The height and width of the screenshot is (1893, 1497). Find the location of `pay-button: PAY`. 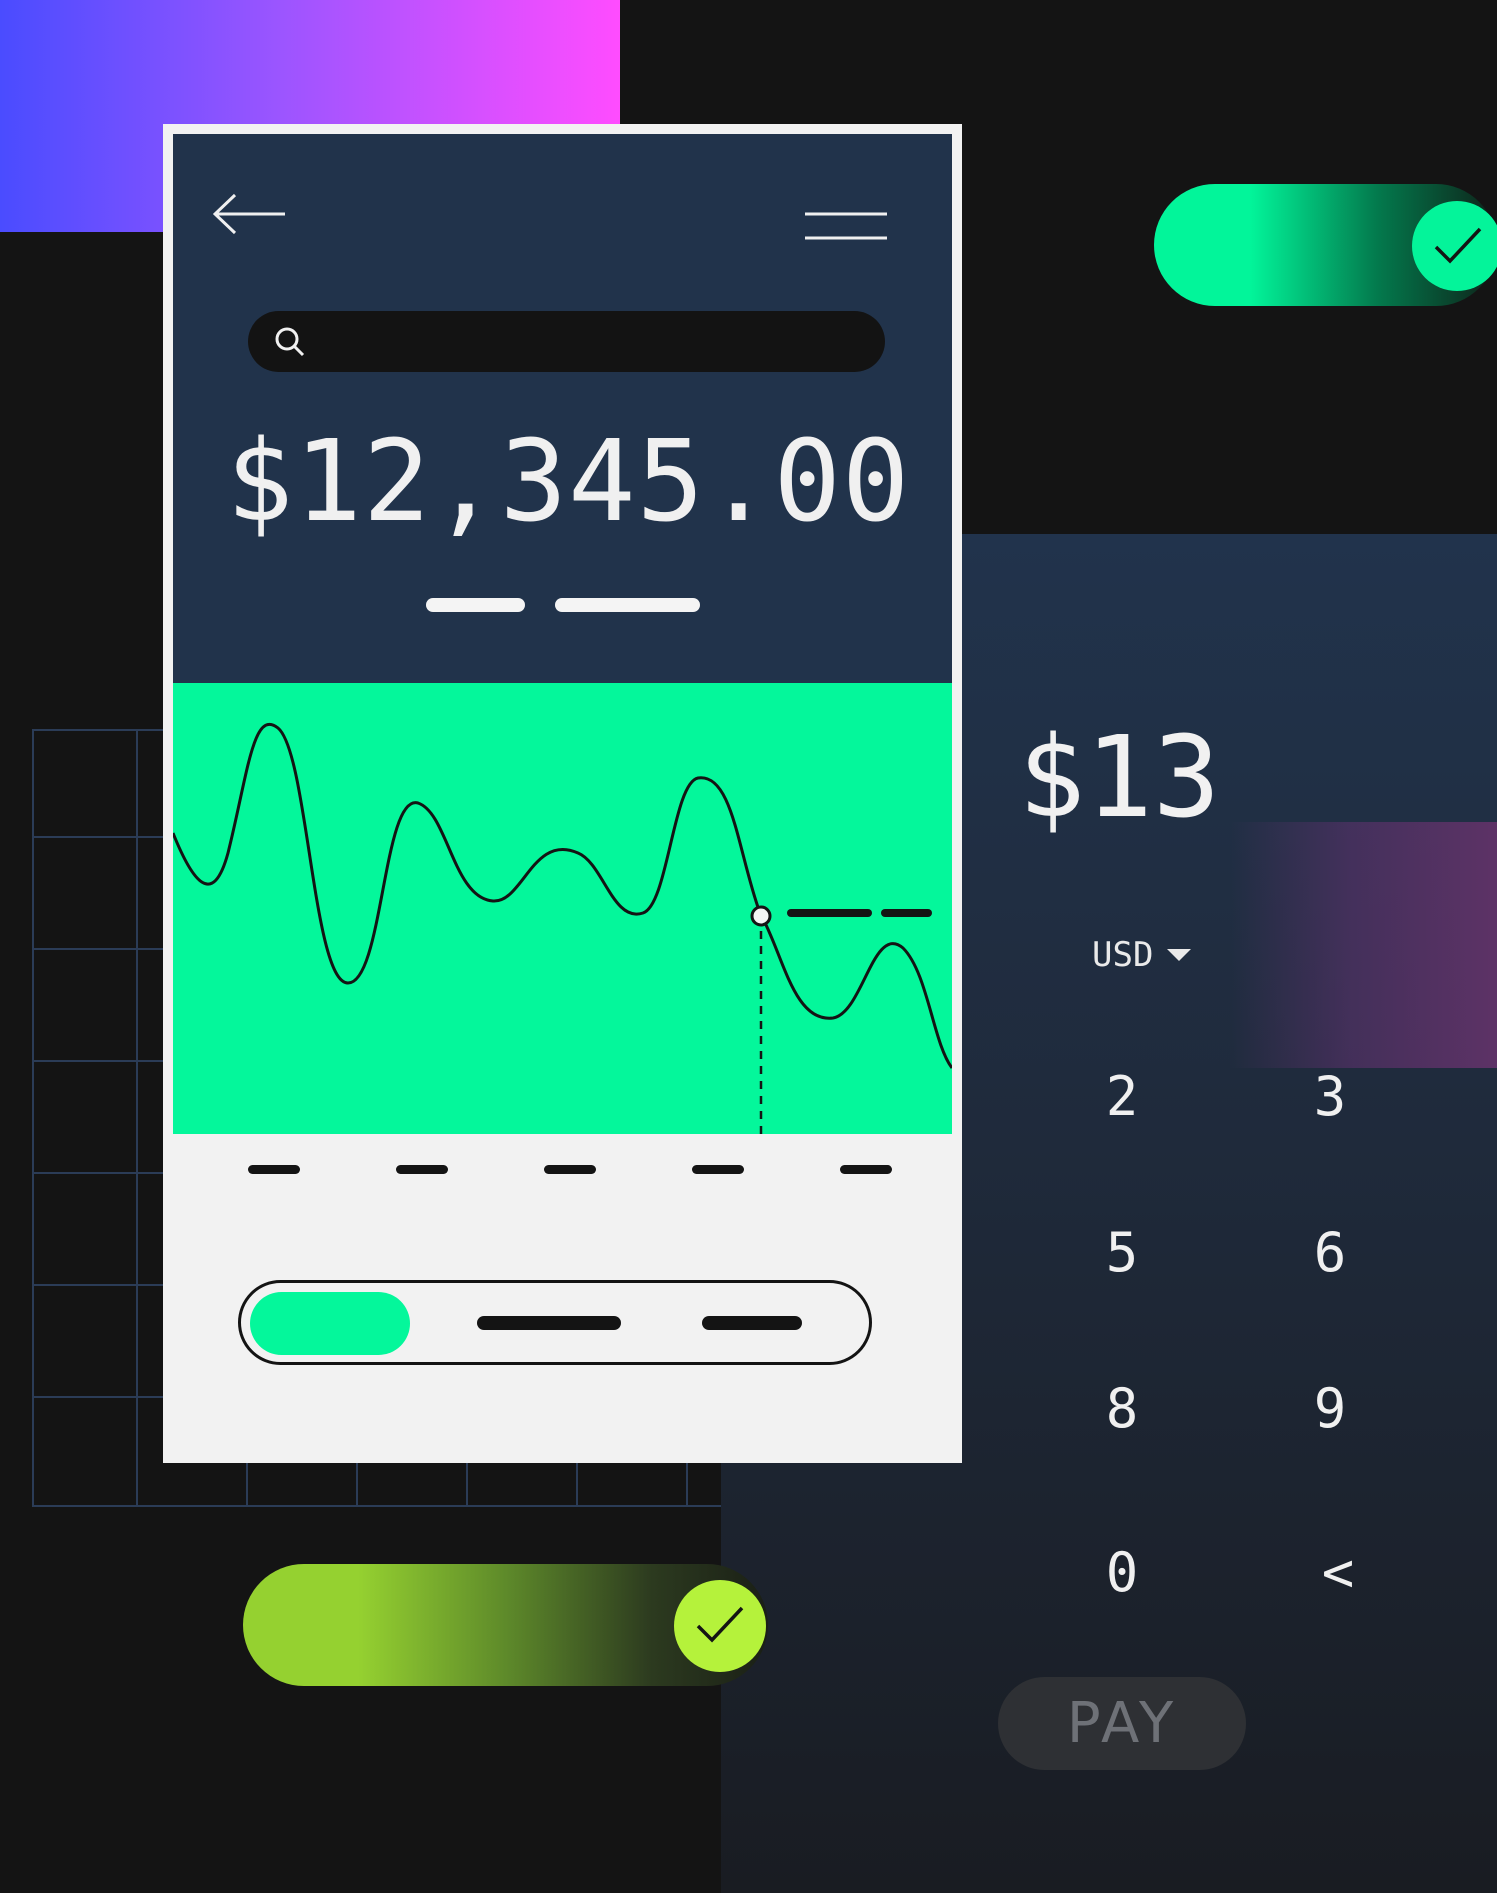

pay-button: PAY is located at coordinates (1122, 1723).